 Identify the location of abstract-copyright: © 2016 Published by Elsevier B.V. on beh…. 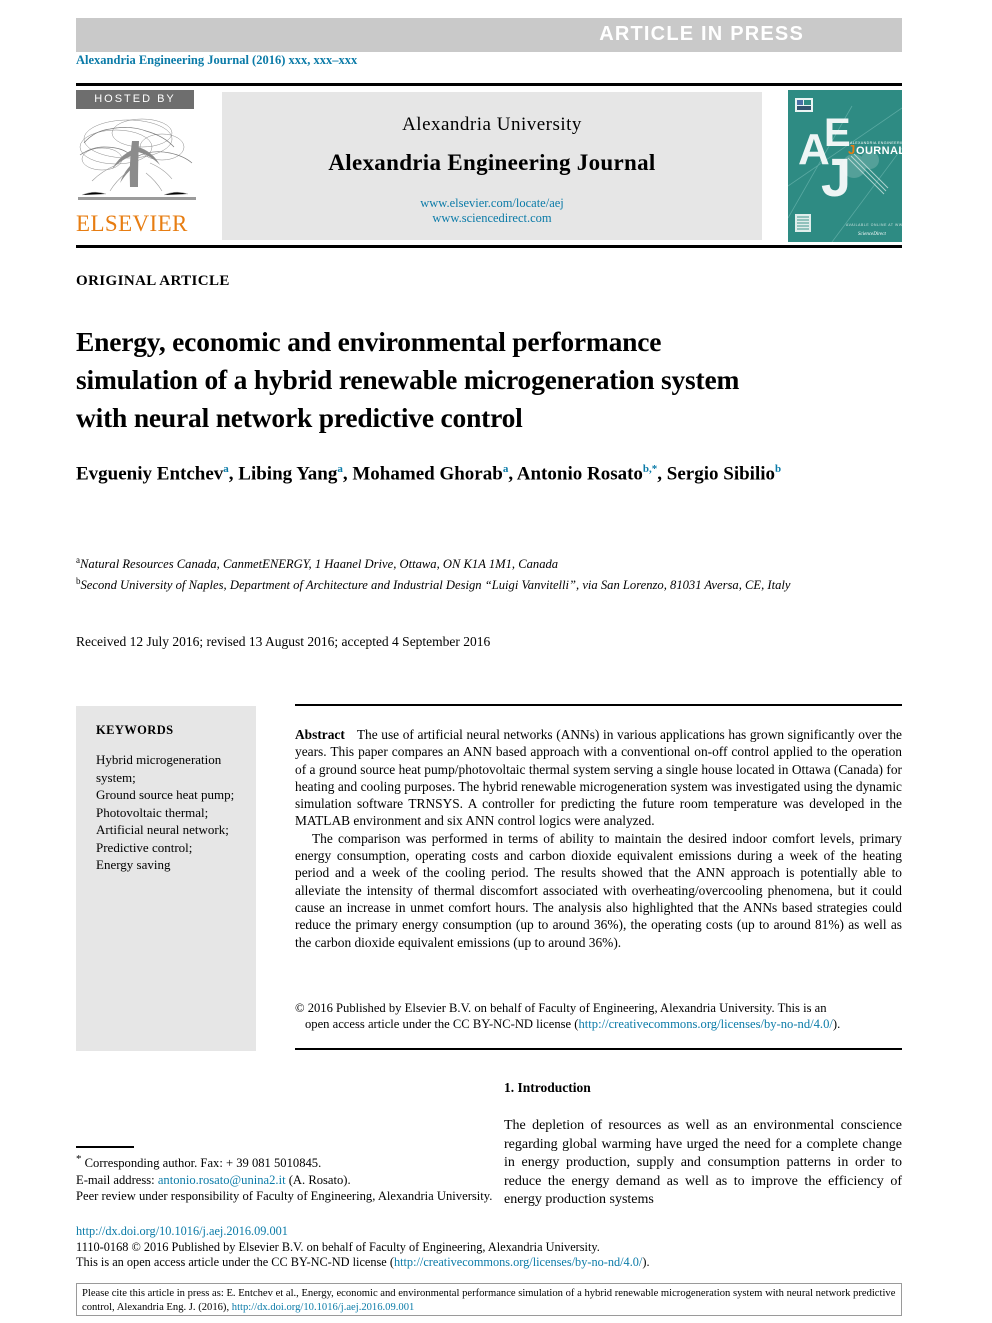
(598, 1016).